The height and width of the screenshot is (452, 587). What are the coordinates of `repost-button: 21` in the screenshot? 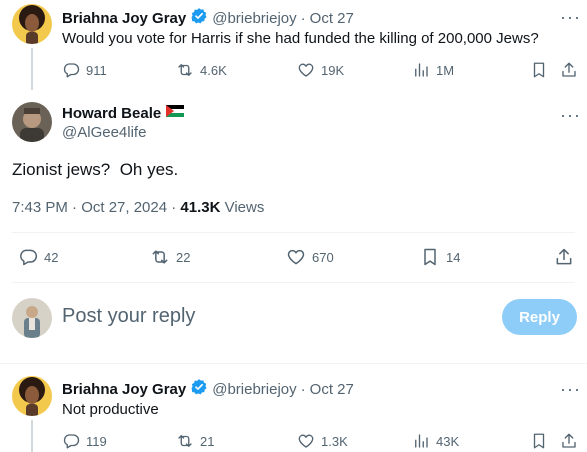 It's located at (195, 441).